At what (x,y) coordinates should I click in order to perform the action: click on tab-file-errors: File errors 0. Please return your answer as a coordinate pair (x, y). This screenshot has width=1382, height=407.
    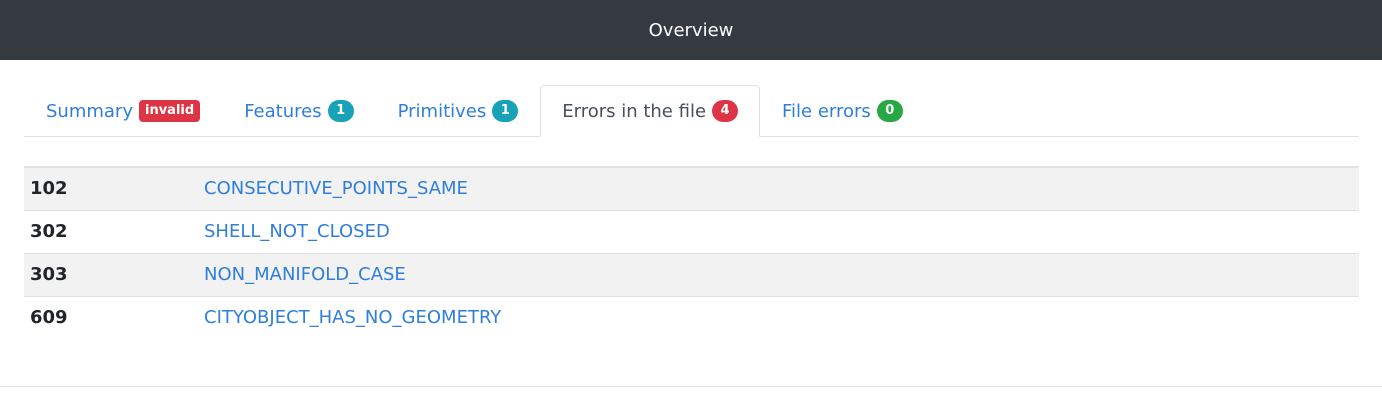
    Looking at the image, I should click on (842, 111).